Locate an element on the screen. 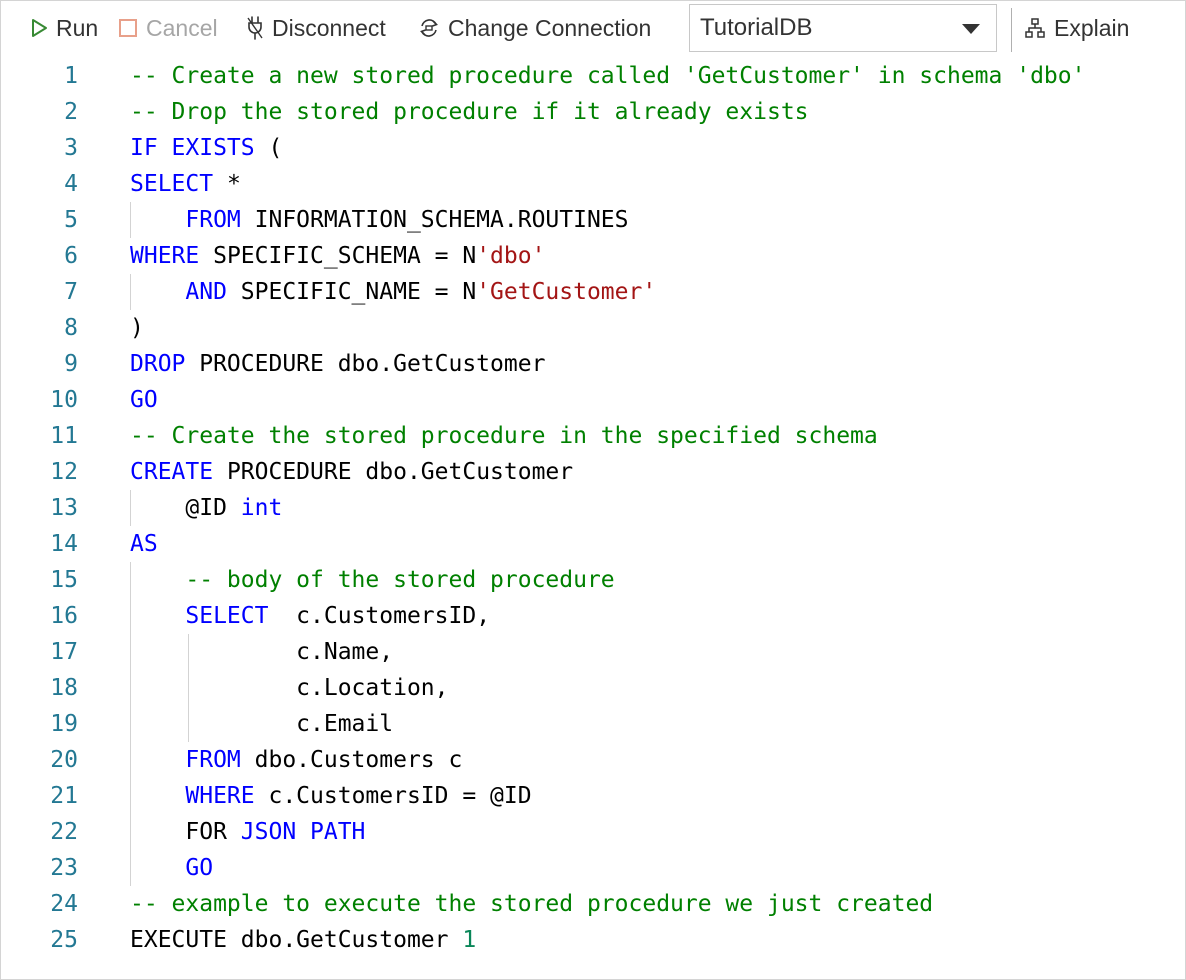 Image resolution: width=1186 pixels, height=980 pixels. line-number: 1 is located at coordinates (71, 76).